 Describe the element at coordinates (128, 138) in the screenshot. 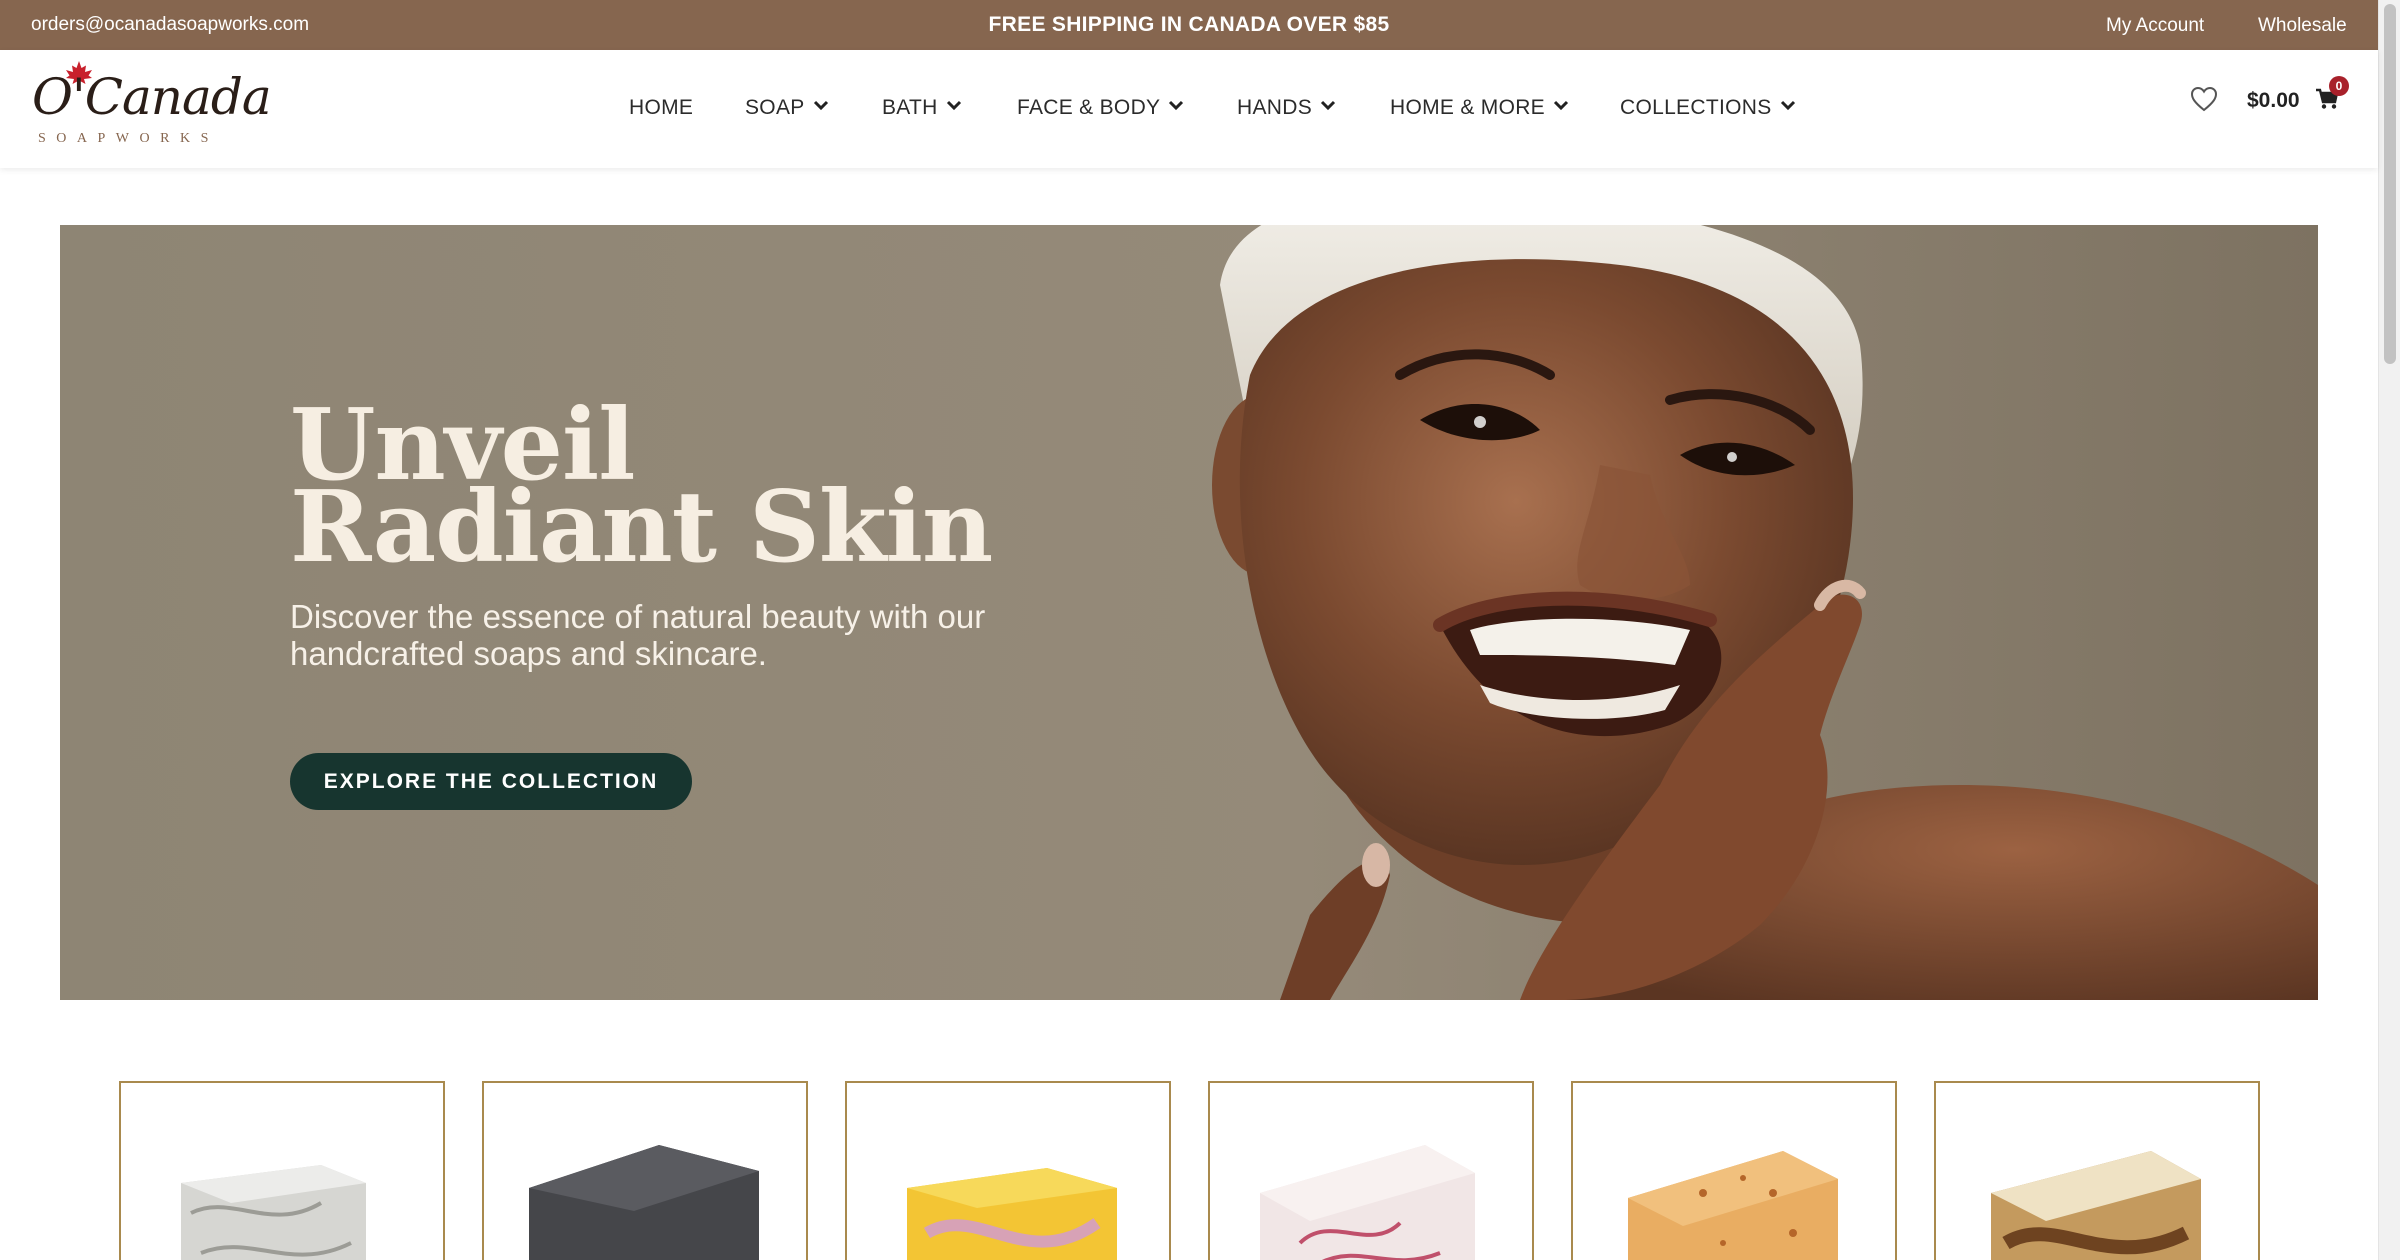

I see `brand-subtitle: SOAPWORKS` at that location.